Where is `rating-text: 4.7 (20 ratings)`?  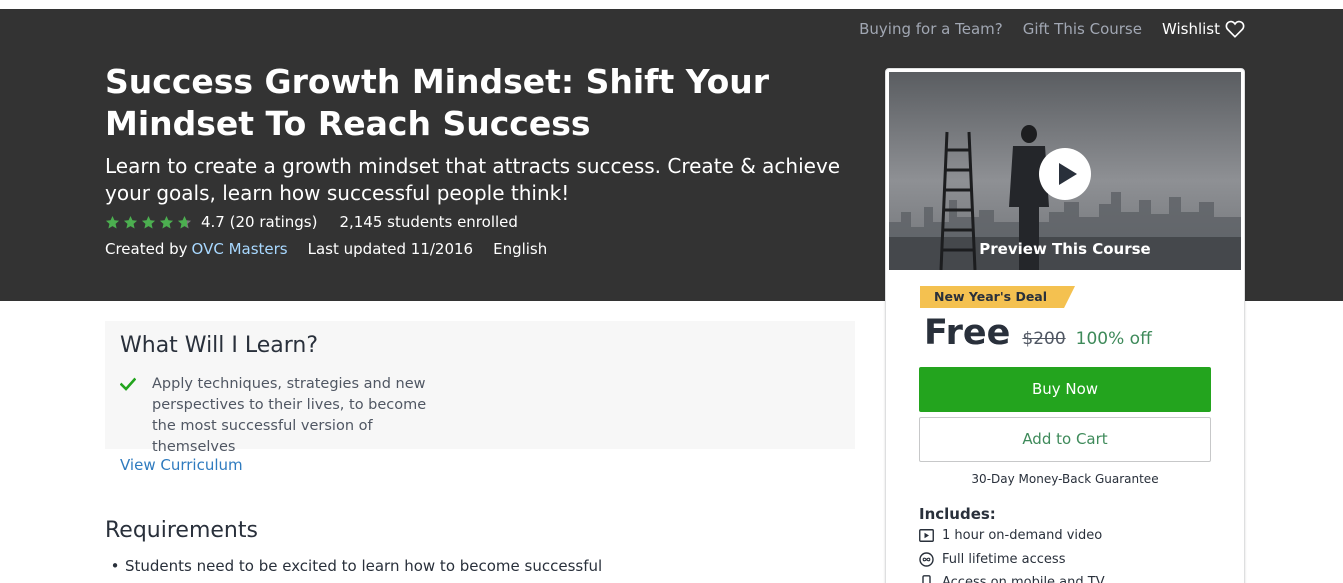
rating-text: 4.7 (20 ratings) is located at coordinates (259, 222).